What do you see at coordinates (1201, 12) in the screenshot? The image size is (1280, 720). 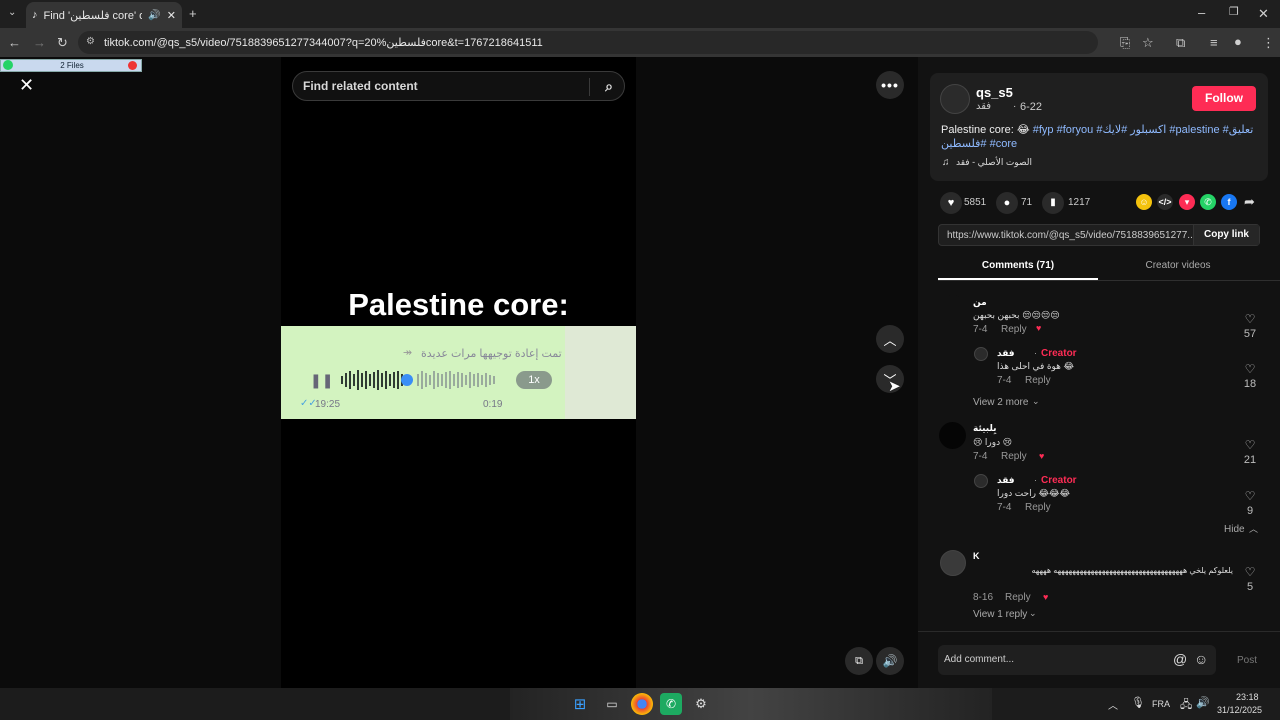 I see `minimize-icon: –` at bounding box center [1201, 12].